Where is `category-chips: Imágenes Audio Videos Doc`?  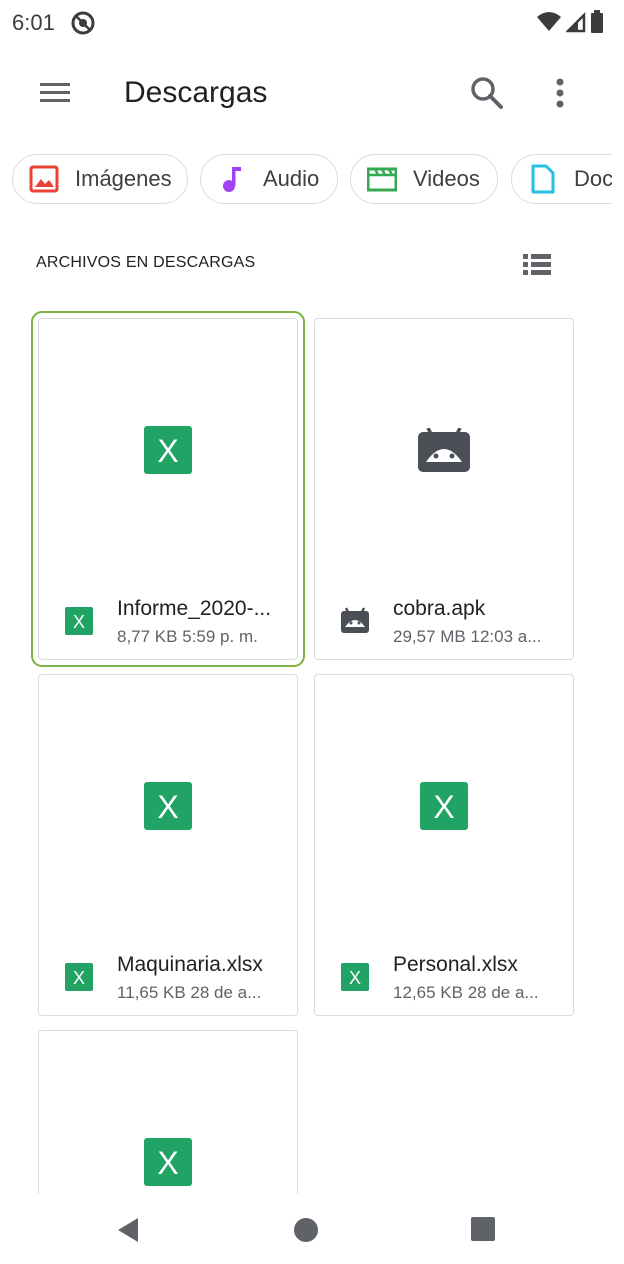
category-chips: Imágenes Audio Videos Doc is located at coordinates (306, 180).